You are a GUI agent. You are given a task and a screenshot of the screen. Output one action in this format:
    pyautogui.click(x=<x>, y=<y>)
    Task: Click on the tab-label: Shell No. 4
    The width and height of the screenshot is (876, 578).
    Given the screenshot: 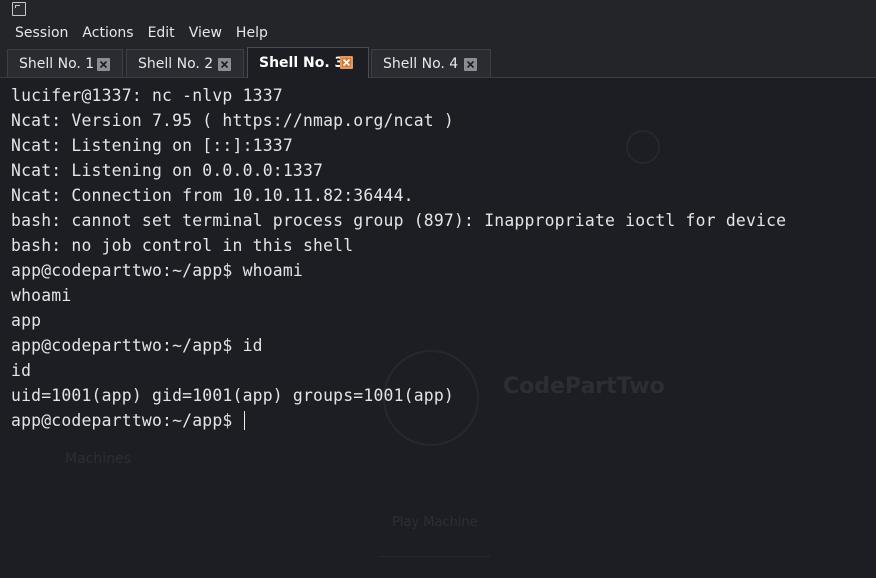 What is the action you would take?
    pyautogui.click(x=421, y=63)
    